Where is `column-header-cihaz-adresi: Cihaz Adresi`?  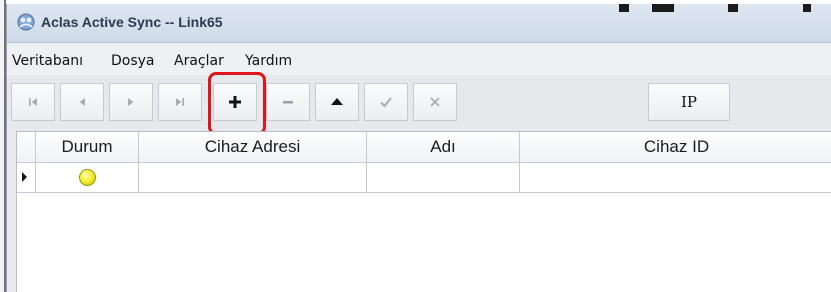 column-header-cihaz-adresi: Cihaz Adresi is located at coordinates (253, 147).